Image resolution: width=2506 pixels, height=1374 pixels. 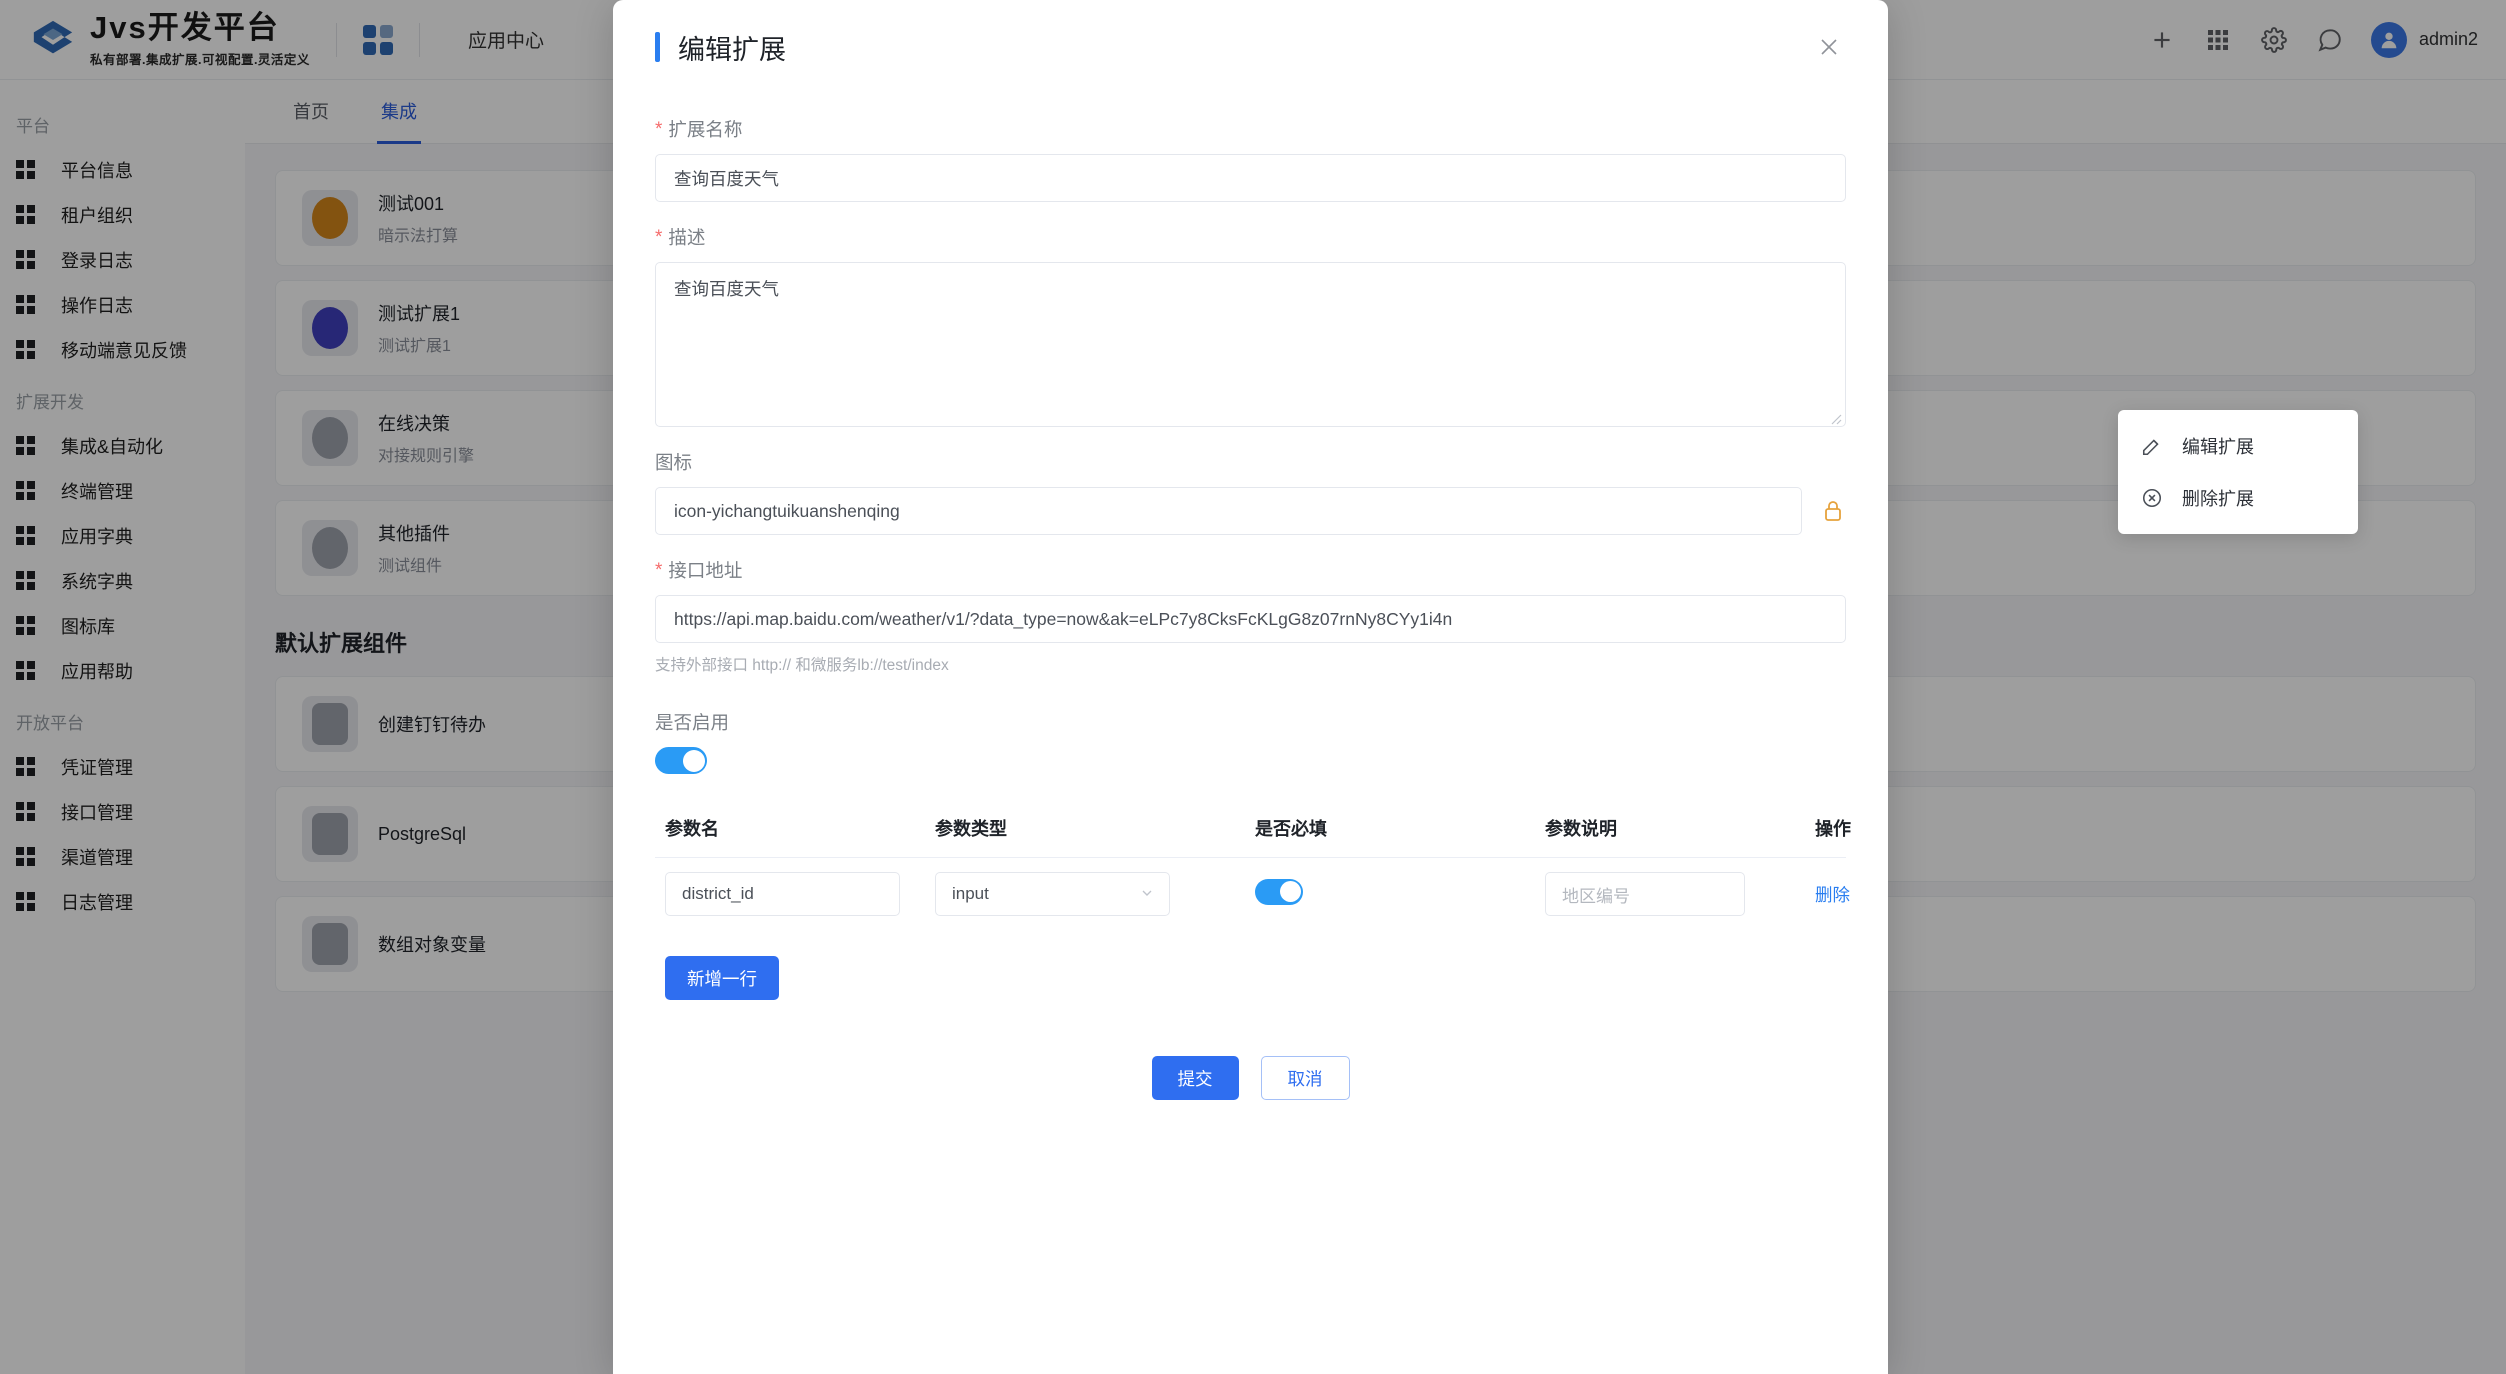 I want to click on modal-header: 编辑扩展, so click(x=1250, y=47).